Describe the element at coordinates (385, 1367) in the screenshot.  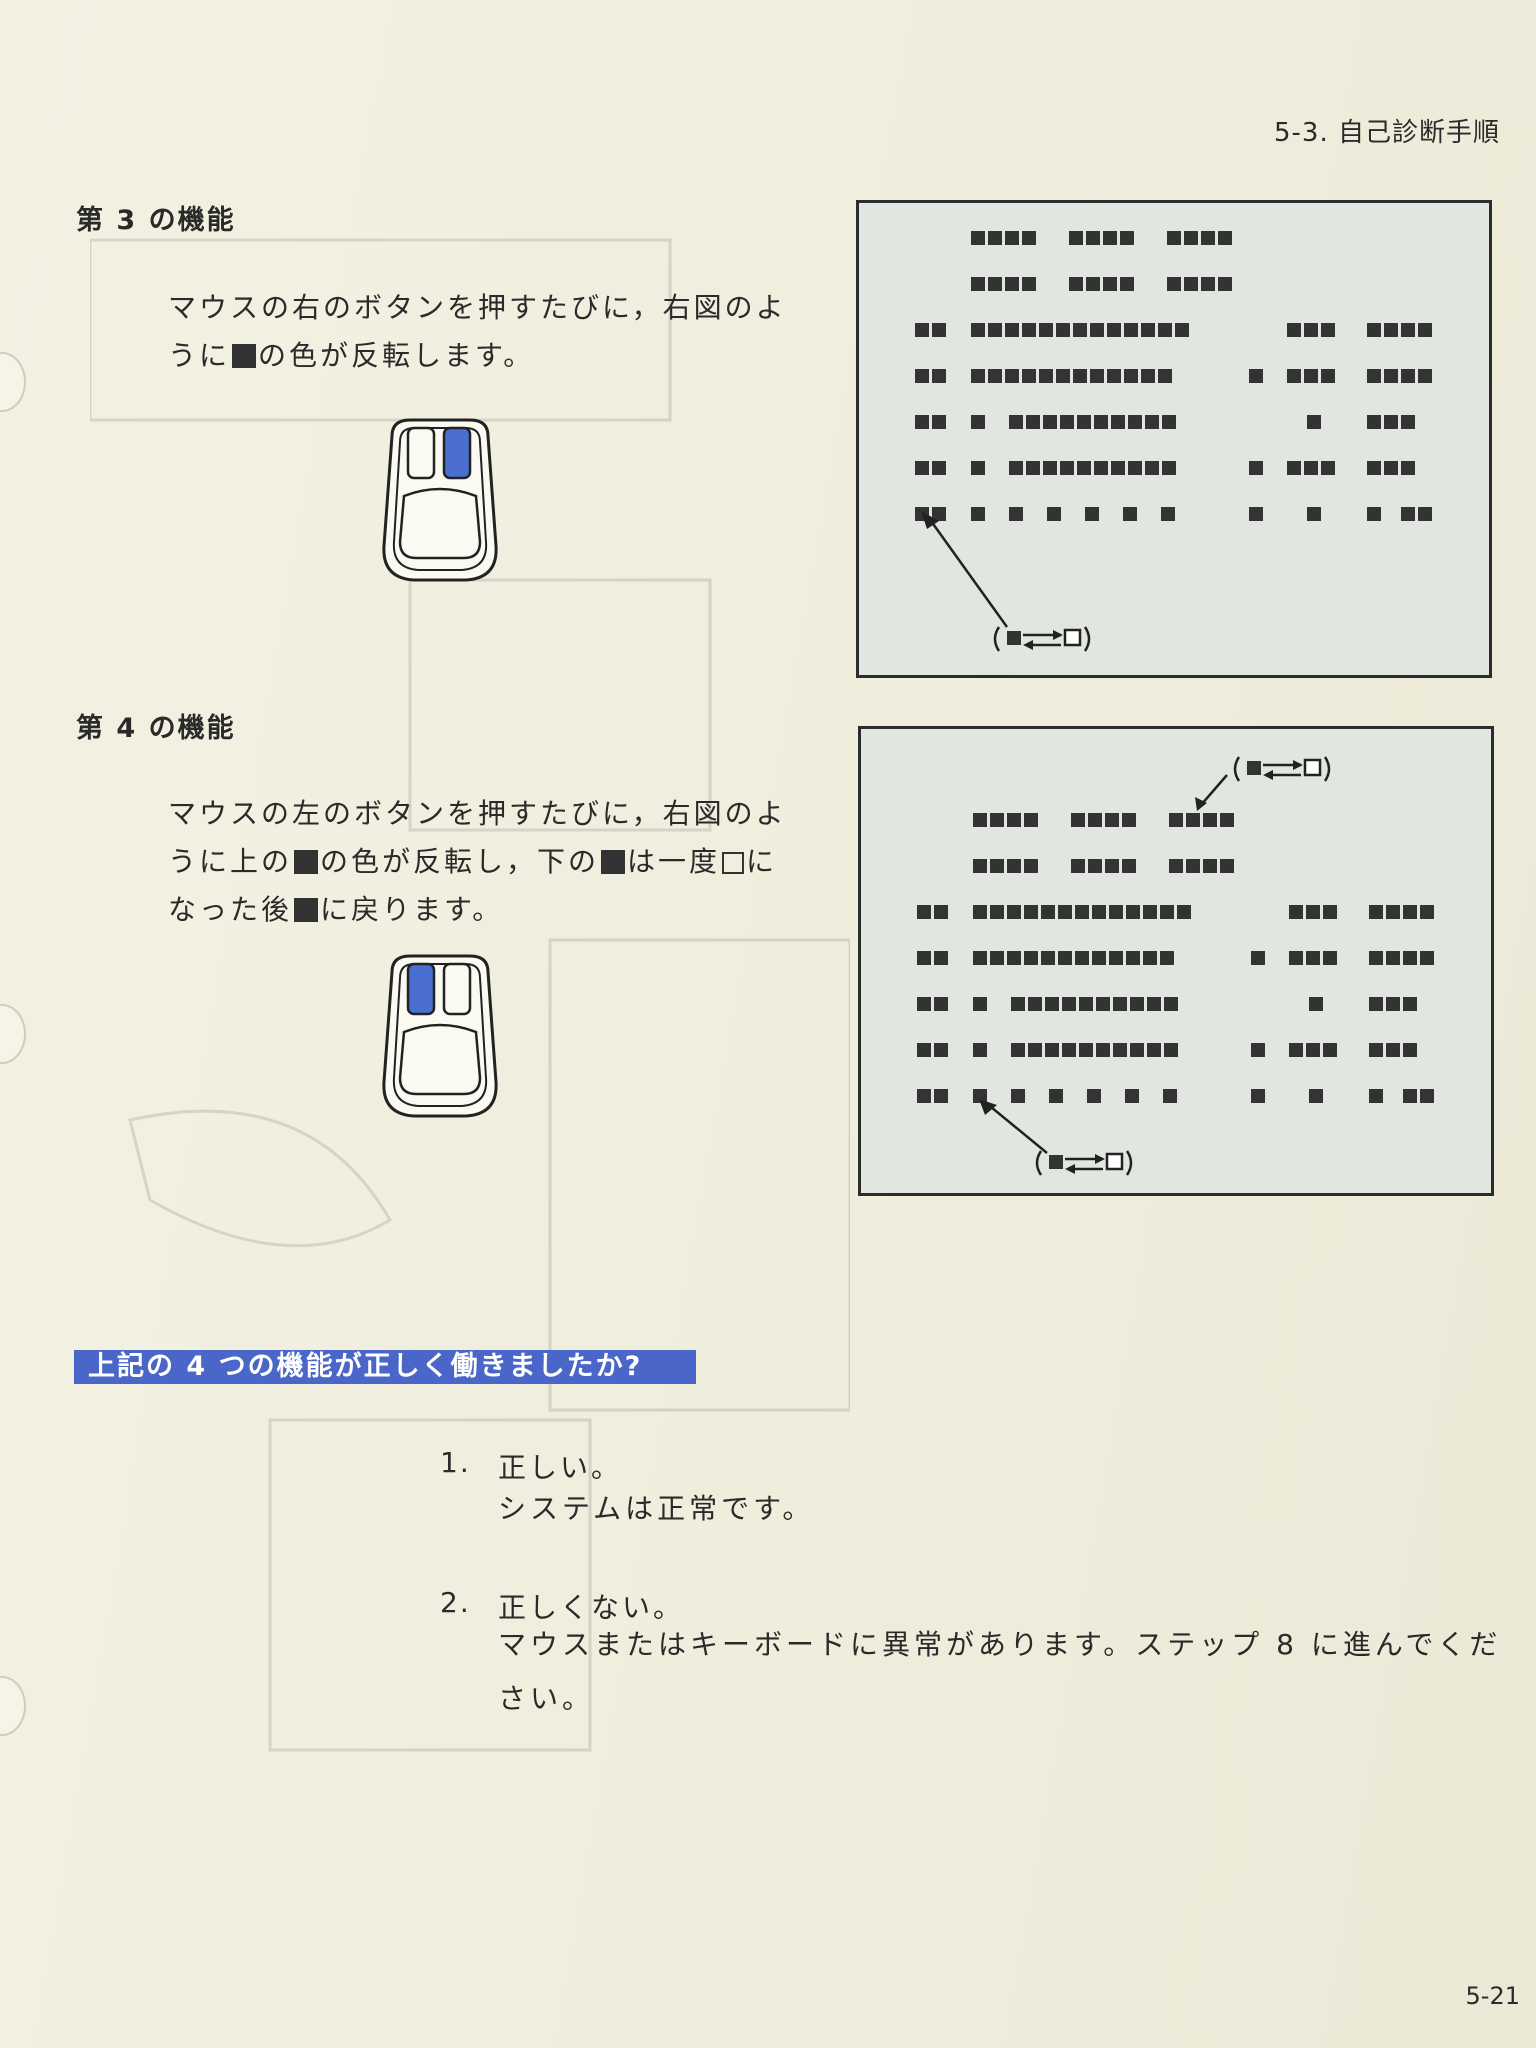
I see `question-banner: 上記の 4 つの機能が正しく働きましたか?` at that location.